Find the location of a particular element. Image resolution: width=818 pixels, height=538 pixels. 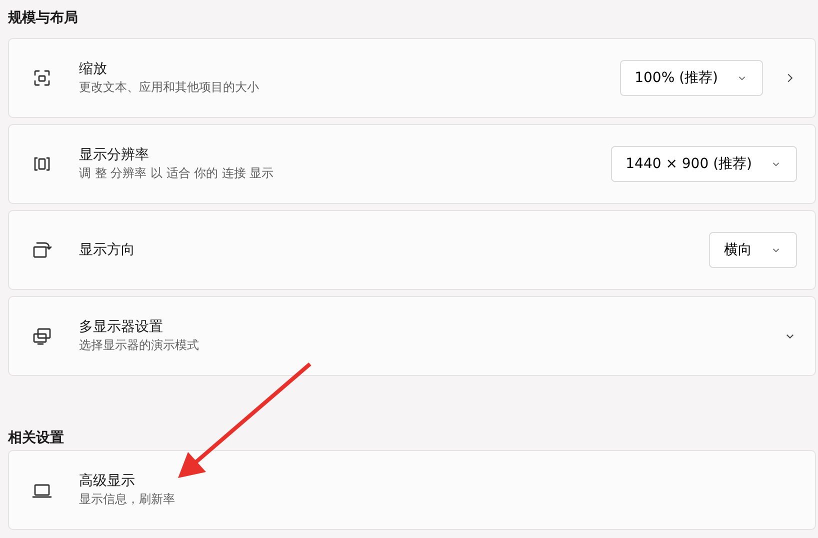

settings-card: 多显示器设置 选择显示器的演示模式 is located at coordinates (412, 336).